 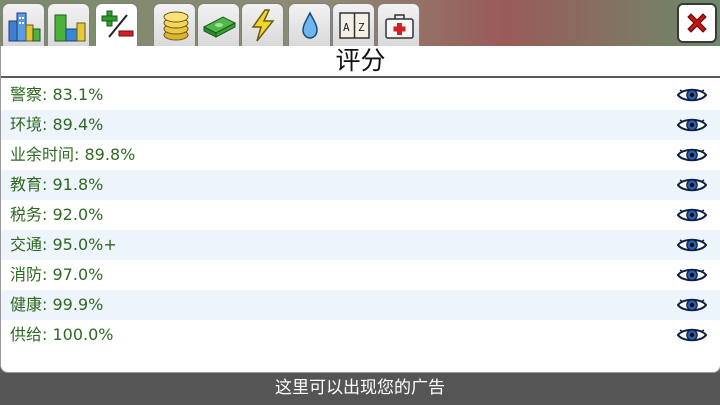 I want to click on svg-text: A, so click(x=346, y=27).